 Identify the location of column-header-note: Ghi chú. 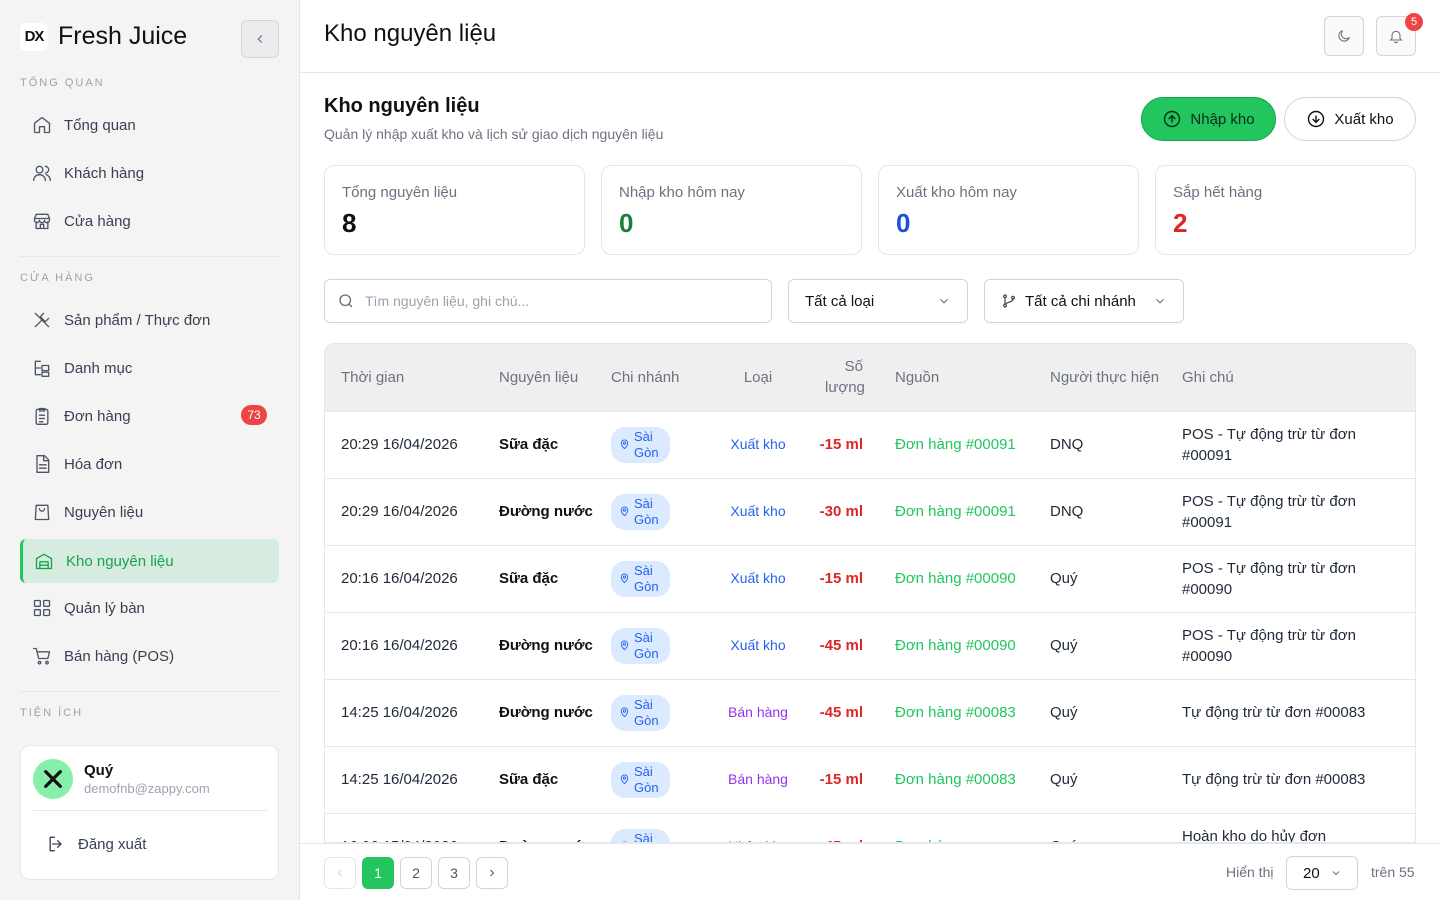
(1290, 377).